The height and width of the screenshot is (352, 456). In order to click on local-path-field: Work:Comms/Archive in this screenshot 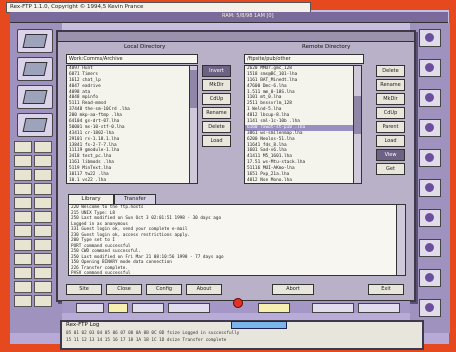, I will do `click(132, 59)`.